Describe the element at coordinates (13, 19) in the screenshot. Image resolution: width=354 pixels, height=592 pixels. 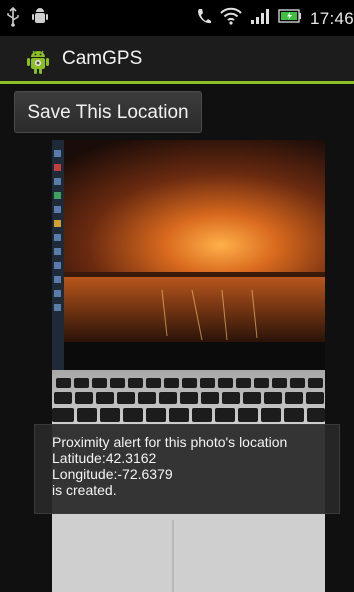
I see `usb-icon` at that location.